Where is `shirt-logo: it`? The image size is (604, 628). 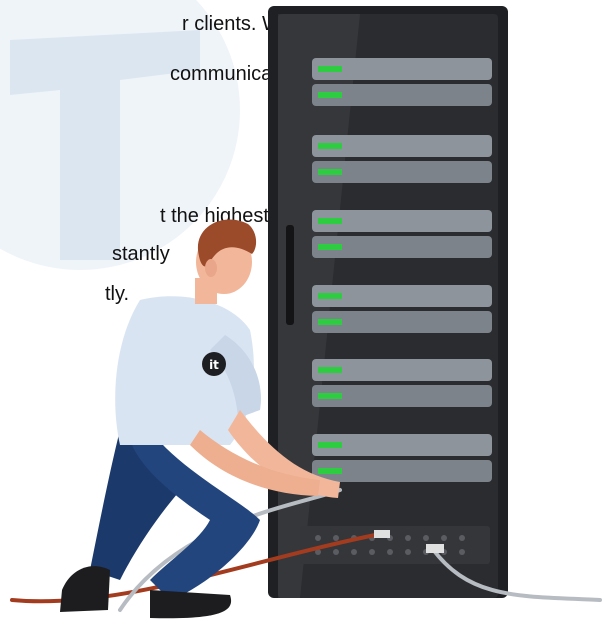 shirt-logo: it is located at coordinates (214, 364).